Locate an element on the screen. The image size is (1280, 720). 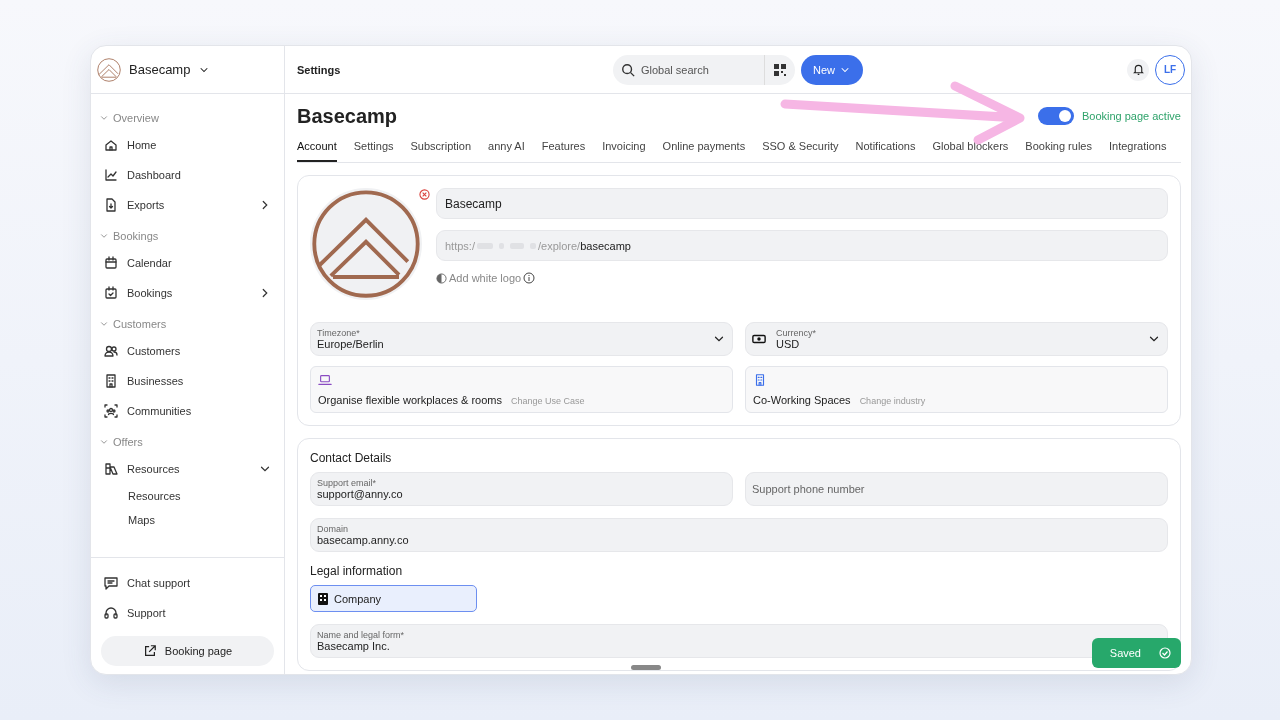
workspace-name: Basecamp is located at coordinates (160, 69).